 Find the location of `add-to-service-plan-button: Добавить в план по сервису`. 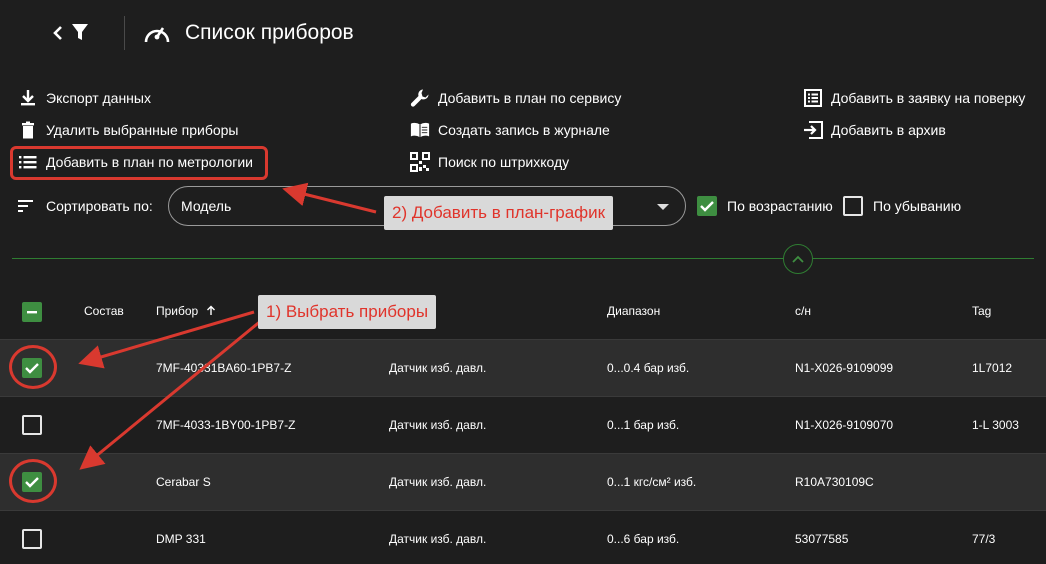

add-to-service-plan-button: Добавить в план по сервису is located at coordinates (515, 98).